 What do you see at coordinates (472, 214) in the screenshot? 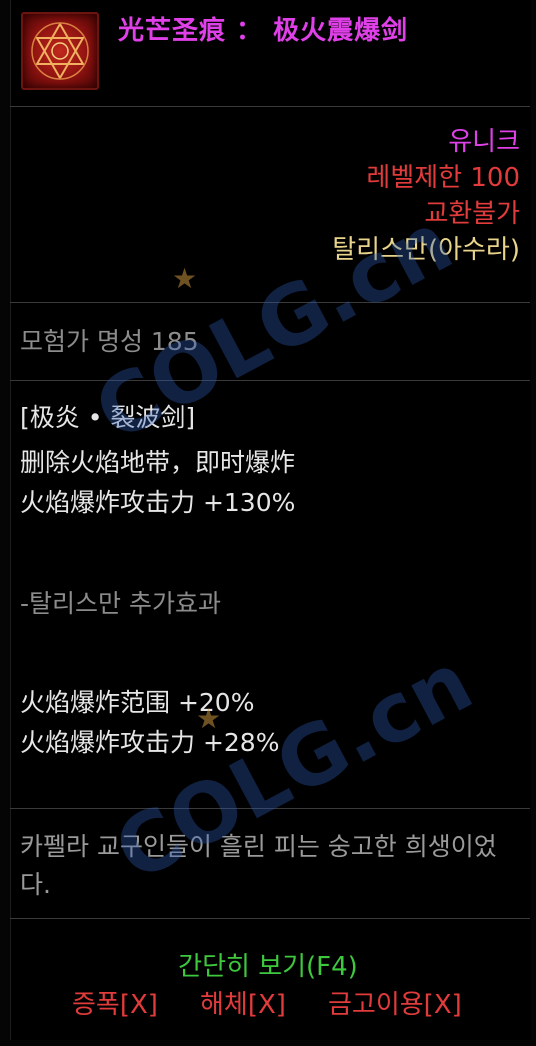
I see `trade-restriction: 교환불가` at bounding box center [472, 214].